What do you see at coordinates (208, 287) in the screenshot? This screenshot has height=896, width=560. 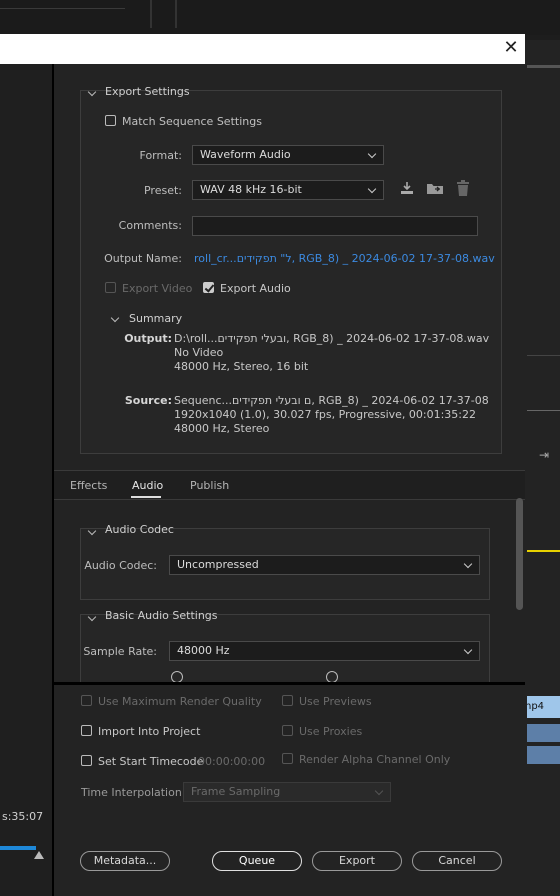 I see `export-audio-checkbox` at bounding box center [208, 287].